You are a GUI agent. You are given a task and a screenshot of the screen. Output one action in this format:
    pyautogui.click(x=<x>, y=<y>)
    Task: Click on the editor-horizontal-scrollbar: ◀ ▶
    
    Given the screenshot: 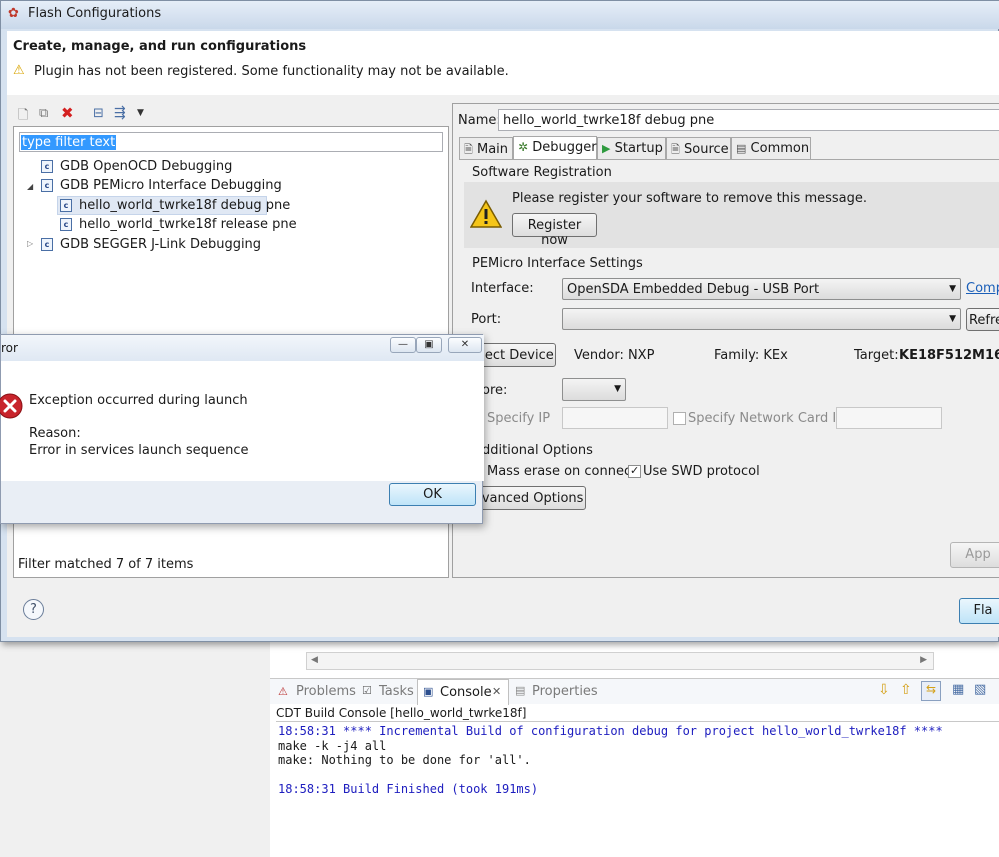 What is the action you would take?
    pyautogui.click(x=620, y=661)
    